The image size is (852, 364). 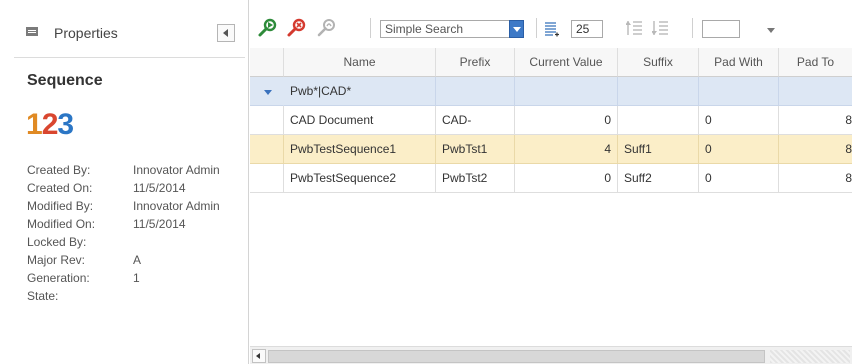 I want to click on cell-suffix: Suff1, so click(x=658, y=149).